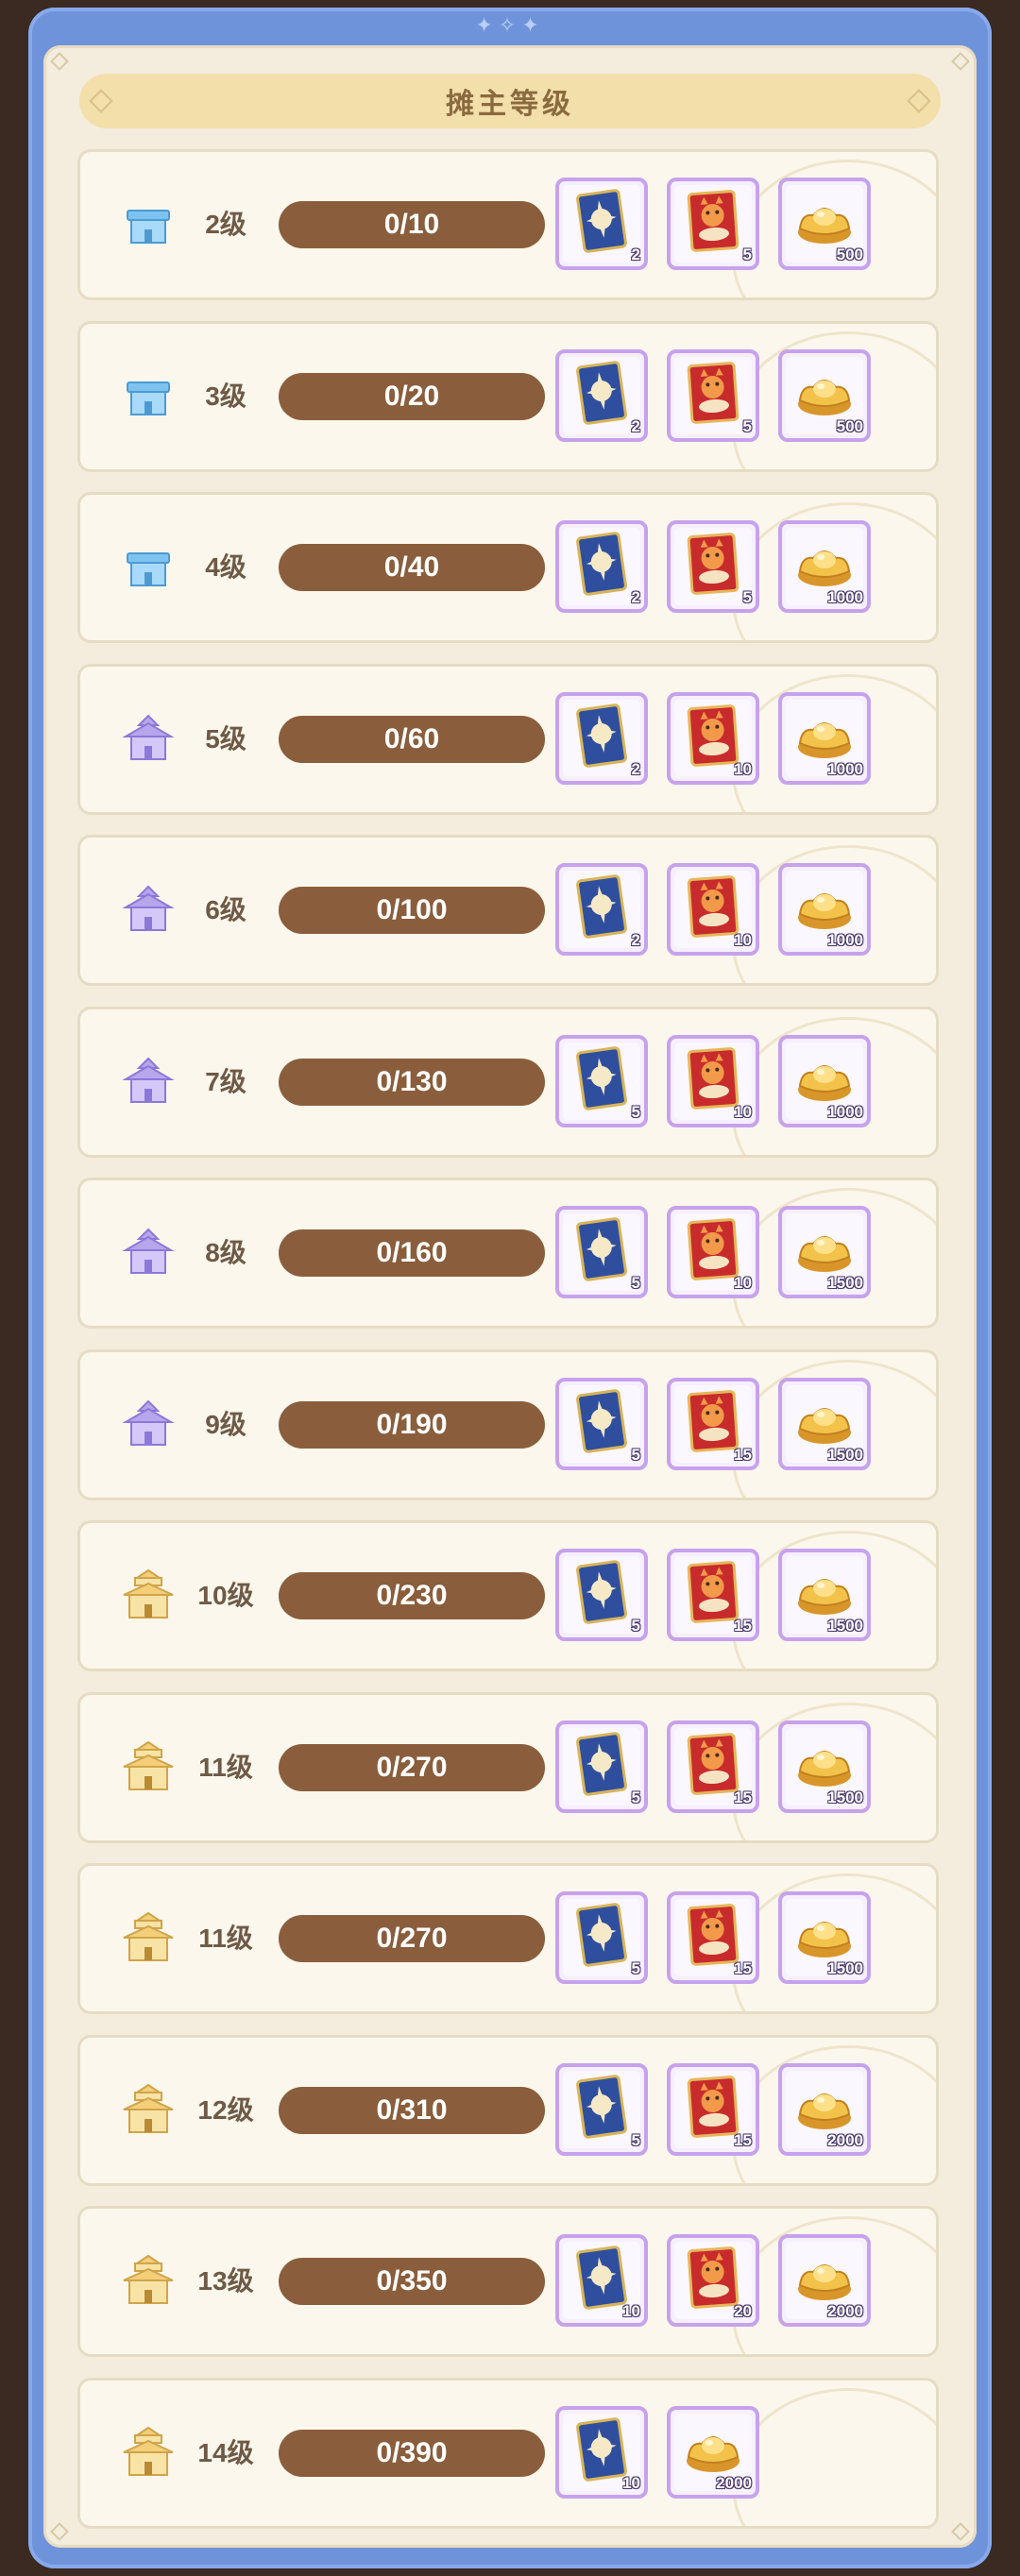  I want to click on progress-bar: 0/40, so click(412, 567).